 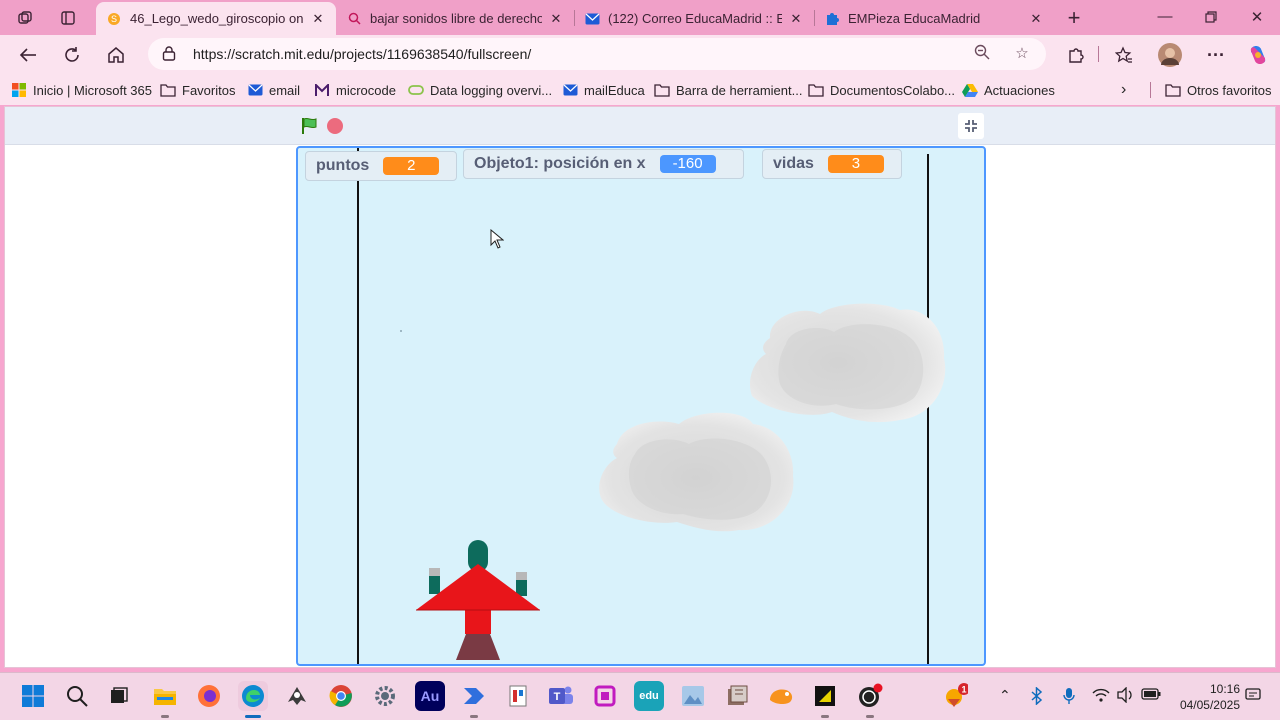 I want to click on tab-search: bajar sonidos libre de derechos - ✕, so click(x=455, y=18).